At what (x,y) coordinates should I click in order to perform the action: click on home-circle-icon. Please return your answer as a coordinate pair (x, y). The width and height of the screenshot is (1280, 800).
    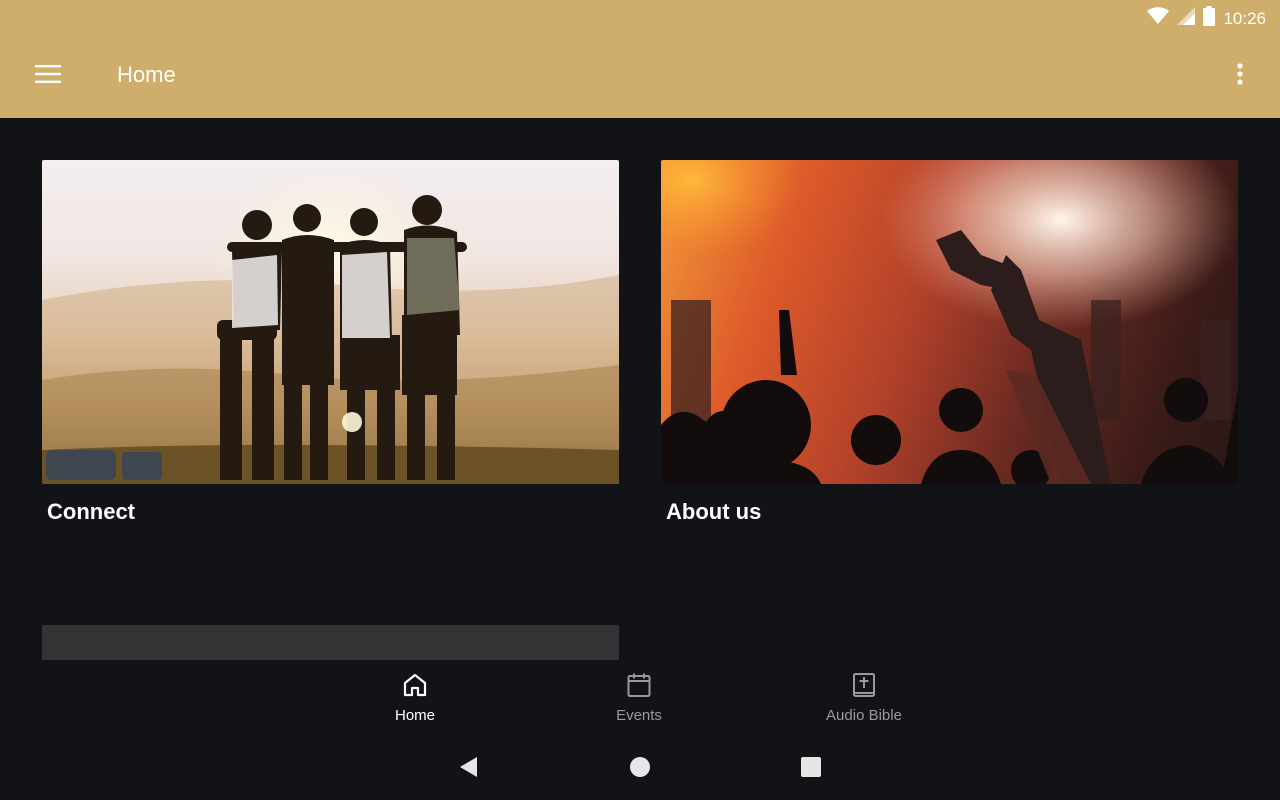
    Looking at the image, I should click on (640, 769).